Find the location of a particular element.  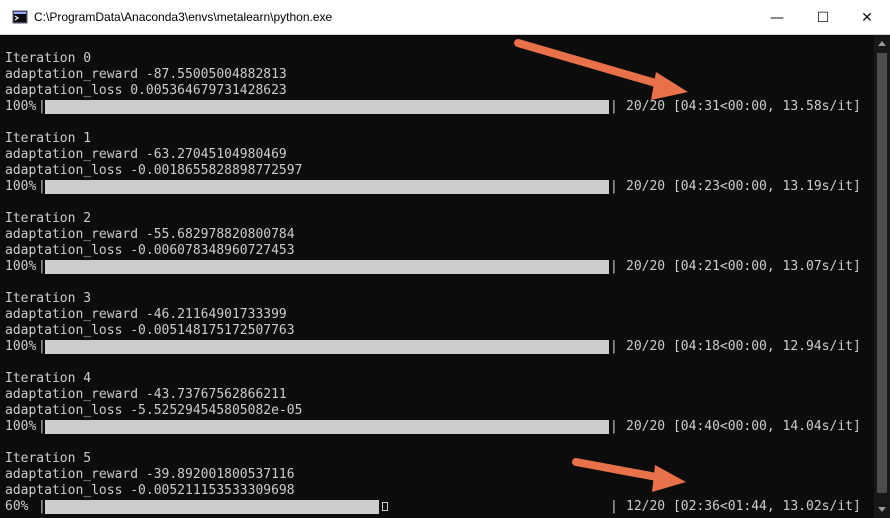

adaptation-reward-line: adaptation_reward -55.682978820800784 is located at coordinates (150, 234).